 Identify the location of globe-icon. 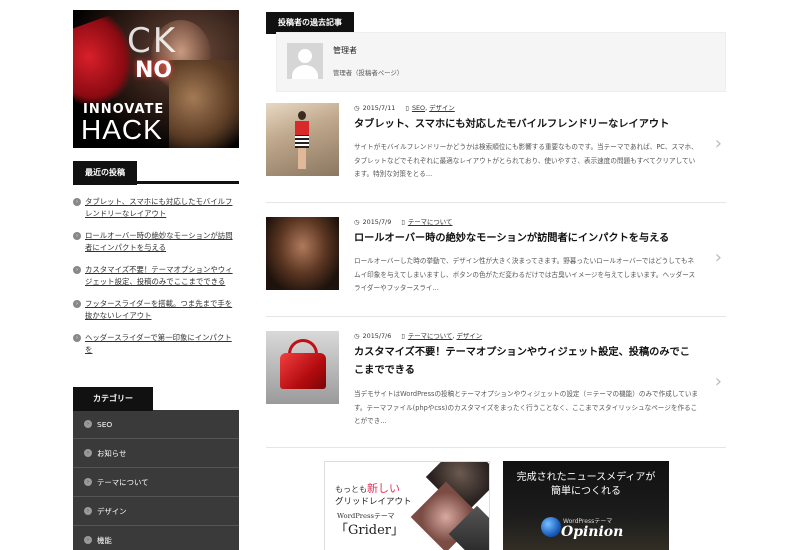
(551, 527).